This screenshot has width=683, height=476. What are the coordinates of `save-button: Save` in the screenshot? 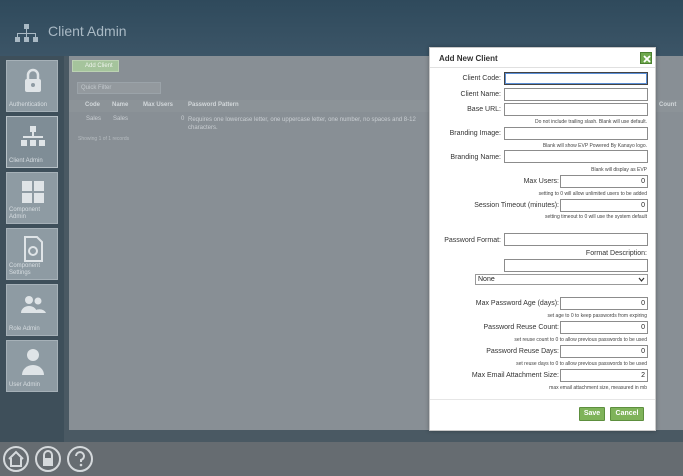 It's located at (592, 414).